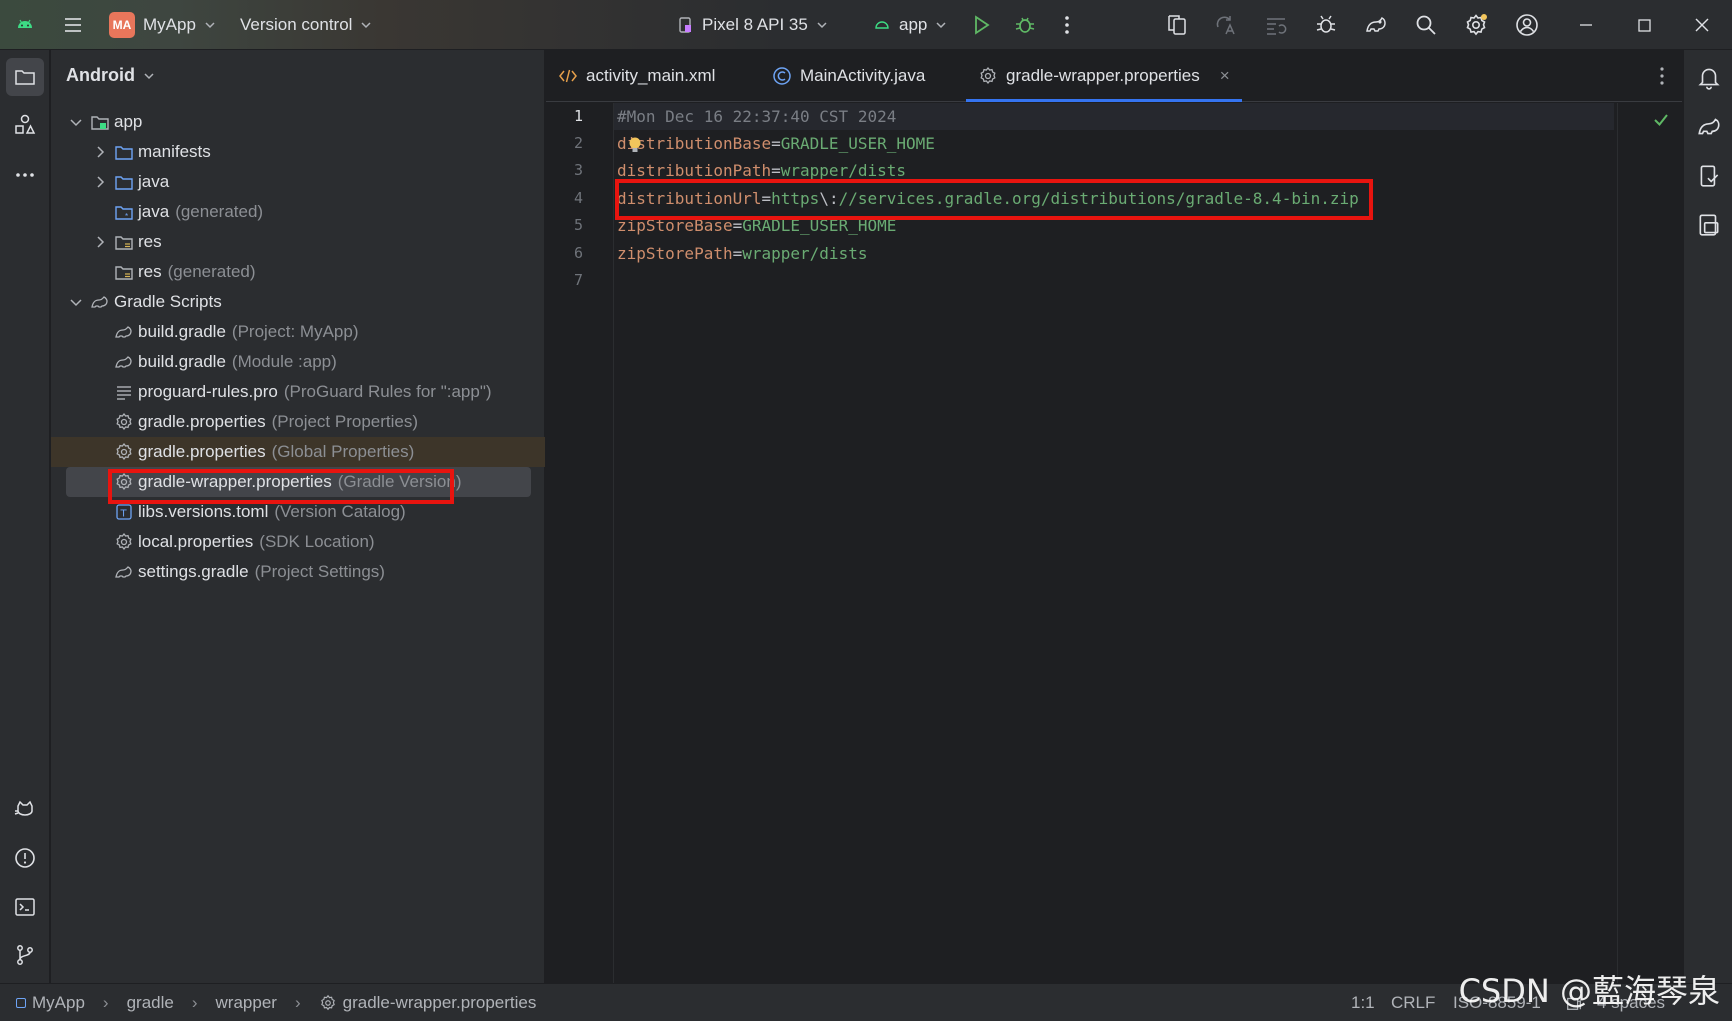 The height and width of the screenshot is (1021, 1732). What do you see at coordinates (150, 1003) in the screenshot?
I see `breadcrumb-item: gradle` at bounding box center [150, 1003].